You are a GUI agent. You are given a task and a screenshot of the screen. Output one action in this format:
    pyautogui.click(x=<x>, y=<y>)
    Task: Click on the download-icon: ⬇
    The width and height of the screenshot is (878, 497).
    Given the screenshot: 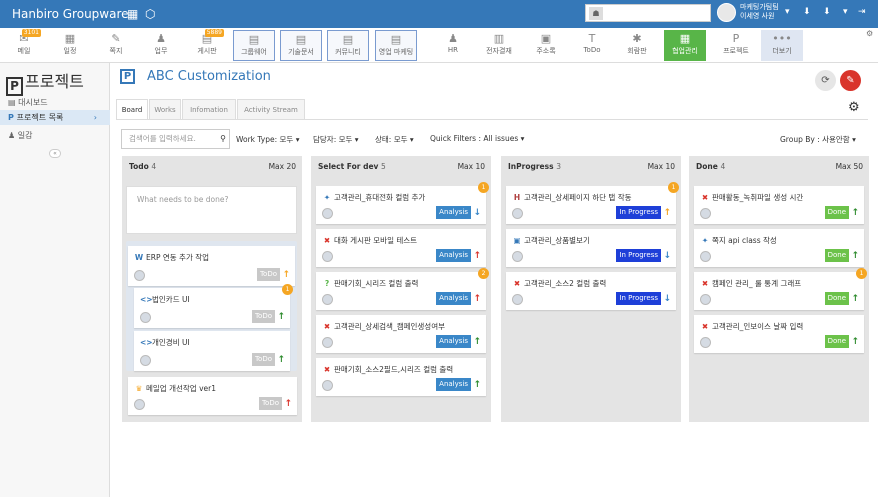 What is the action you would take?
    pyautogui.click(x=807, y=12)
    